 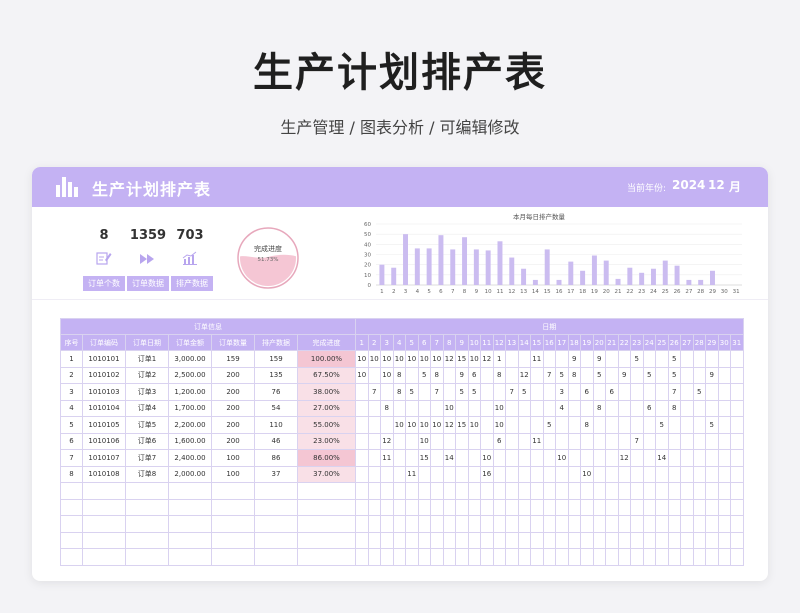 I want to click on day-cell: 14, so click(x=449, y=458).